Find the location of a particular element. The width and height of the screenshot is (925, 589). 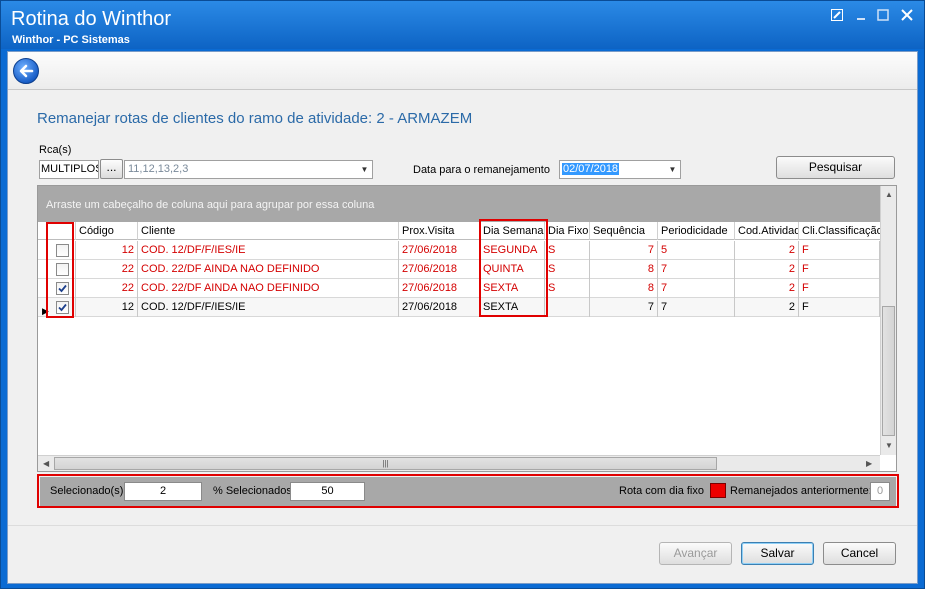

title-bar: Rotina do Winthor Winthor - PC Sistemas is located at coordinates (462, 25).